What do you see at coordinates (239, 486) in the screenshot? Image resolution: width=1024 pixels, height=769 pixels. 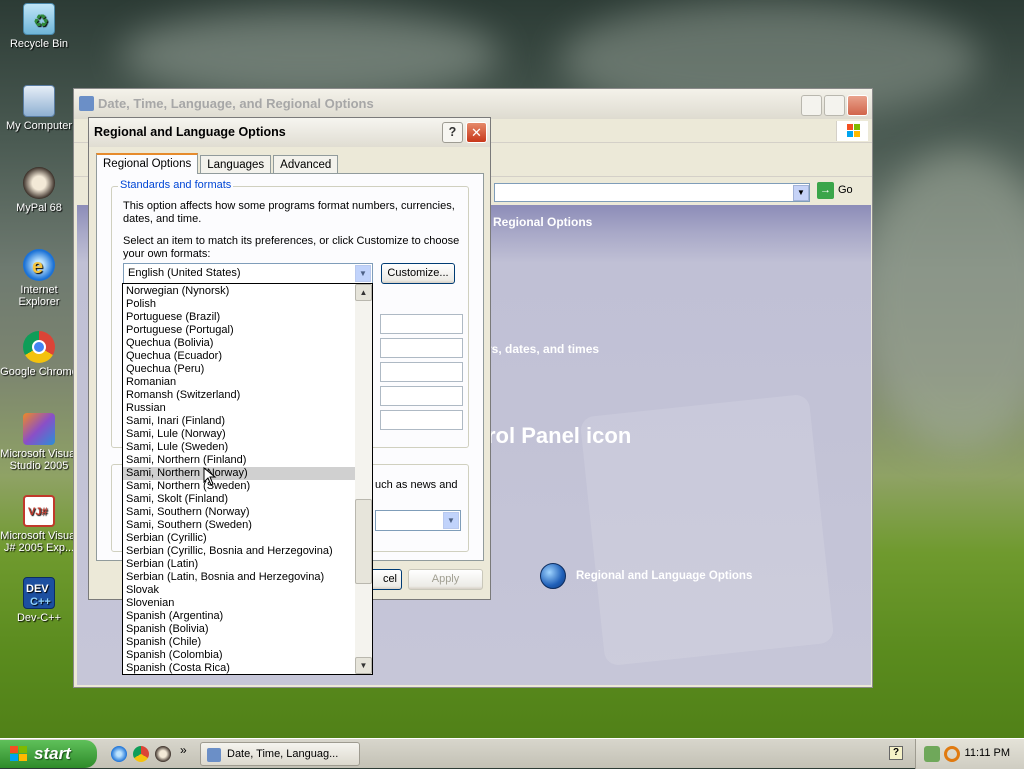 I see `locale-option: Sami, Northern (Sweden)` at bounding box center [239, 486].